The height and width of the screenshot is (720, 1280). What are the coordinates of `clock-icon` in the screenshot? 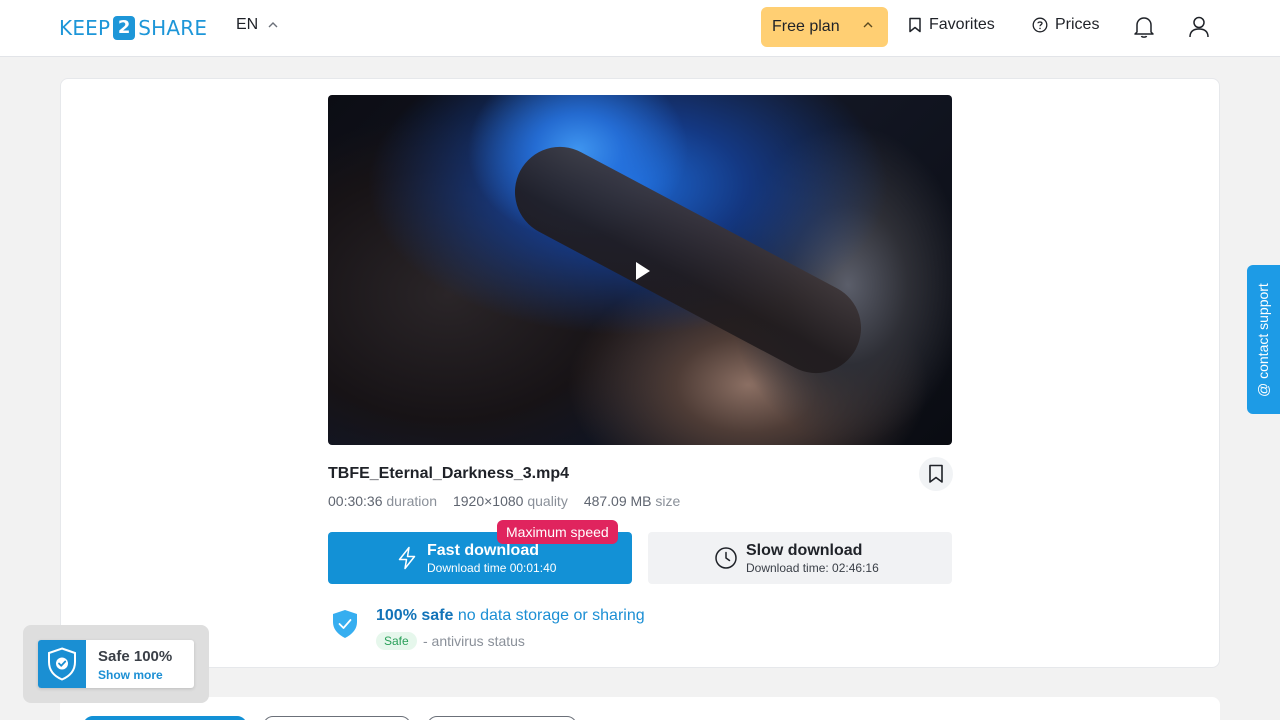 It's located at (726, 558).